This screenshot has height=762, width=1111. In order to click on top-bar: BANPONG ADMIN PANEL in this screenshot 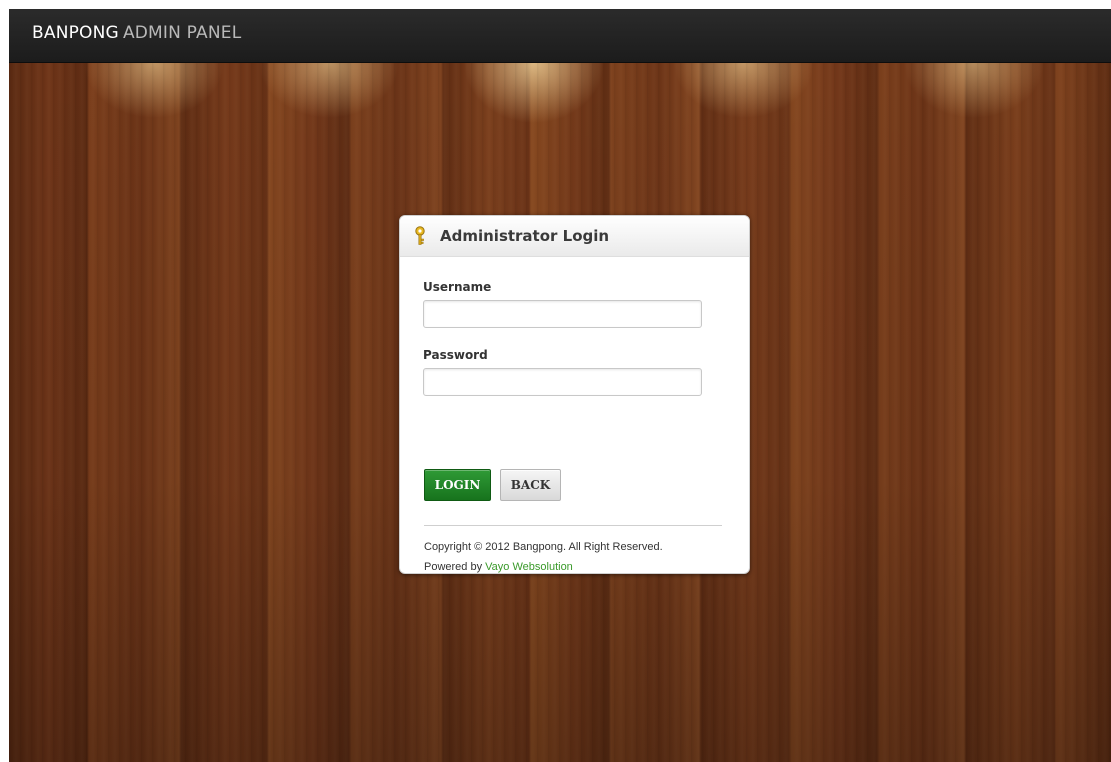, I will do `click(560, 36)`.